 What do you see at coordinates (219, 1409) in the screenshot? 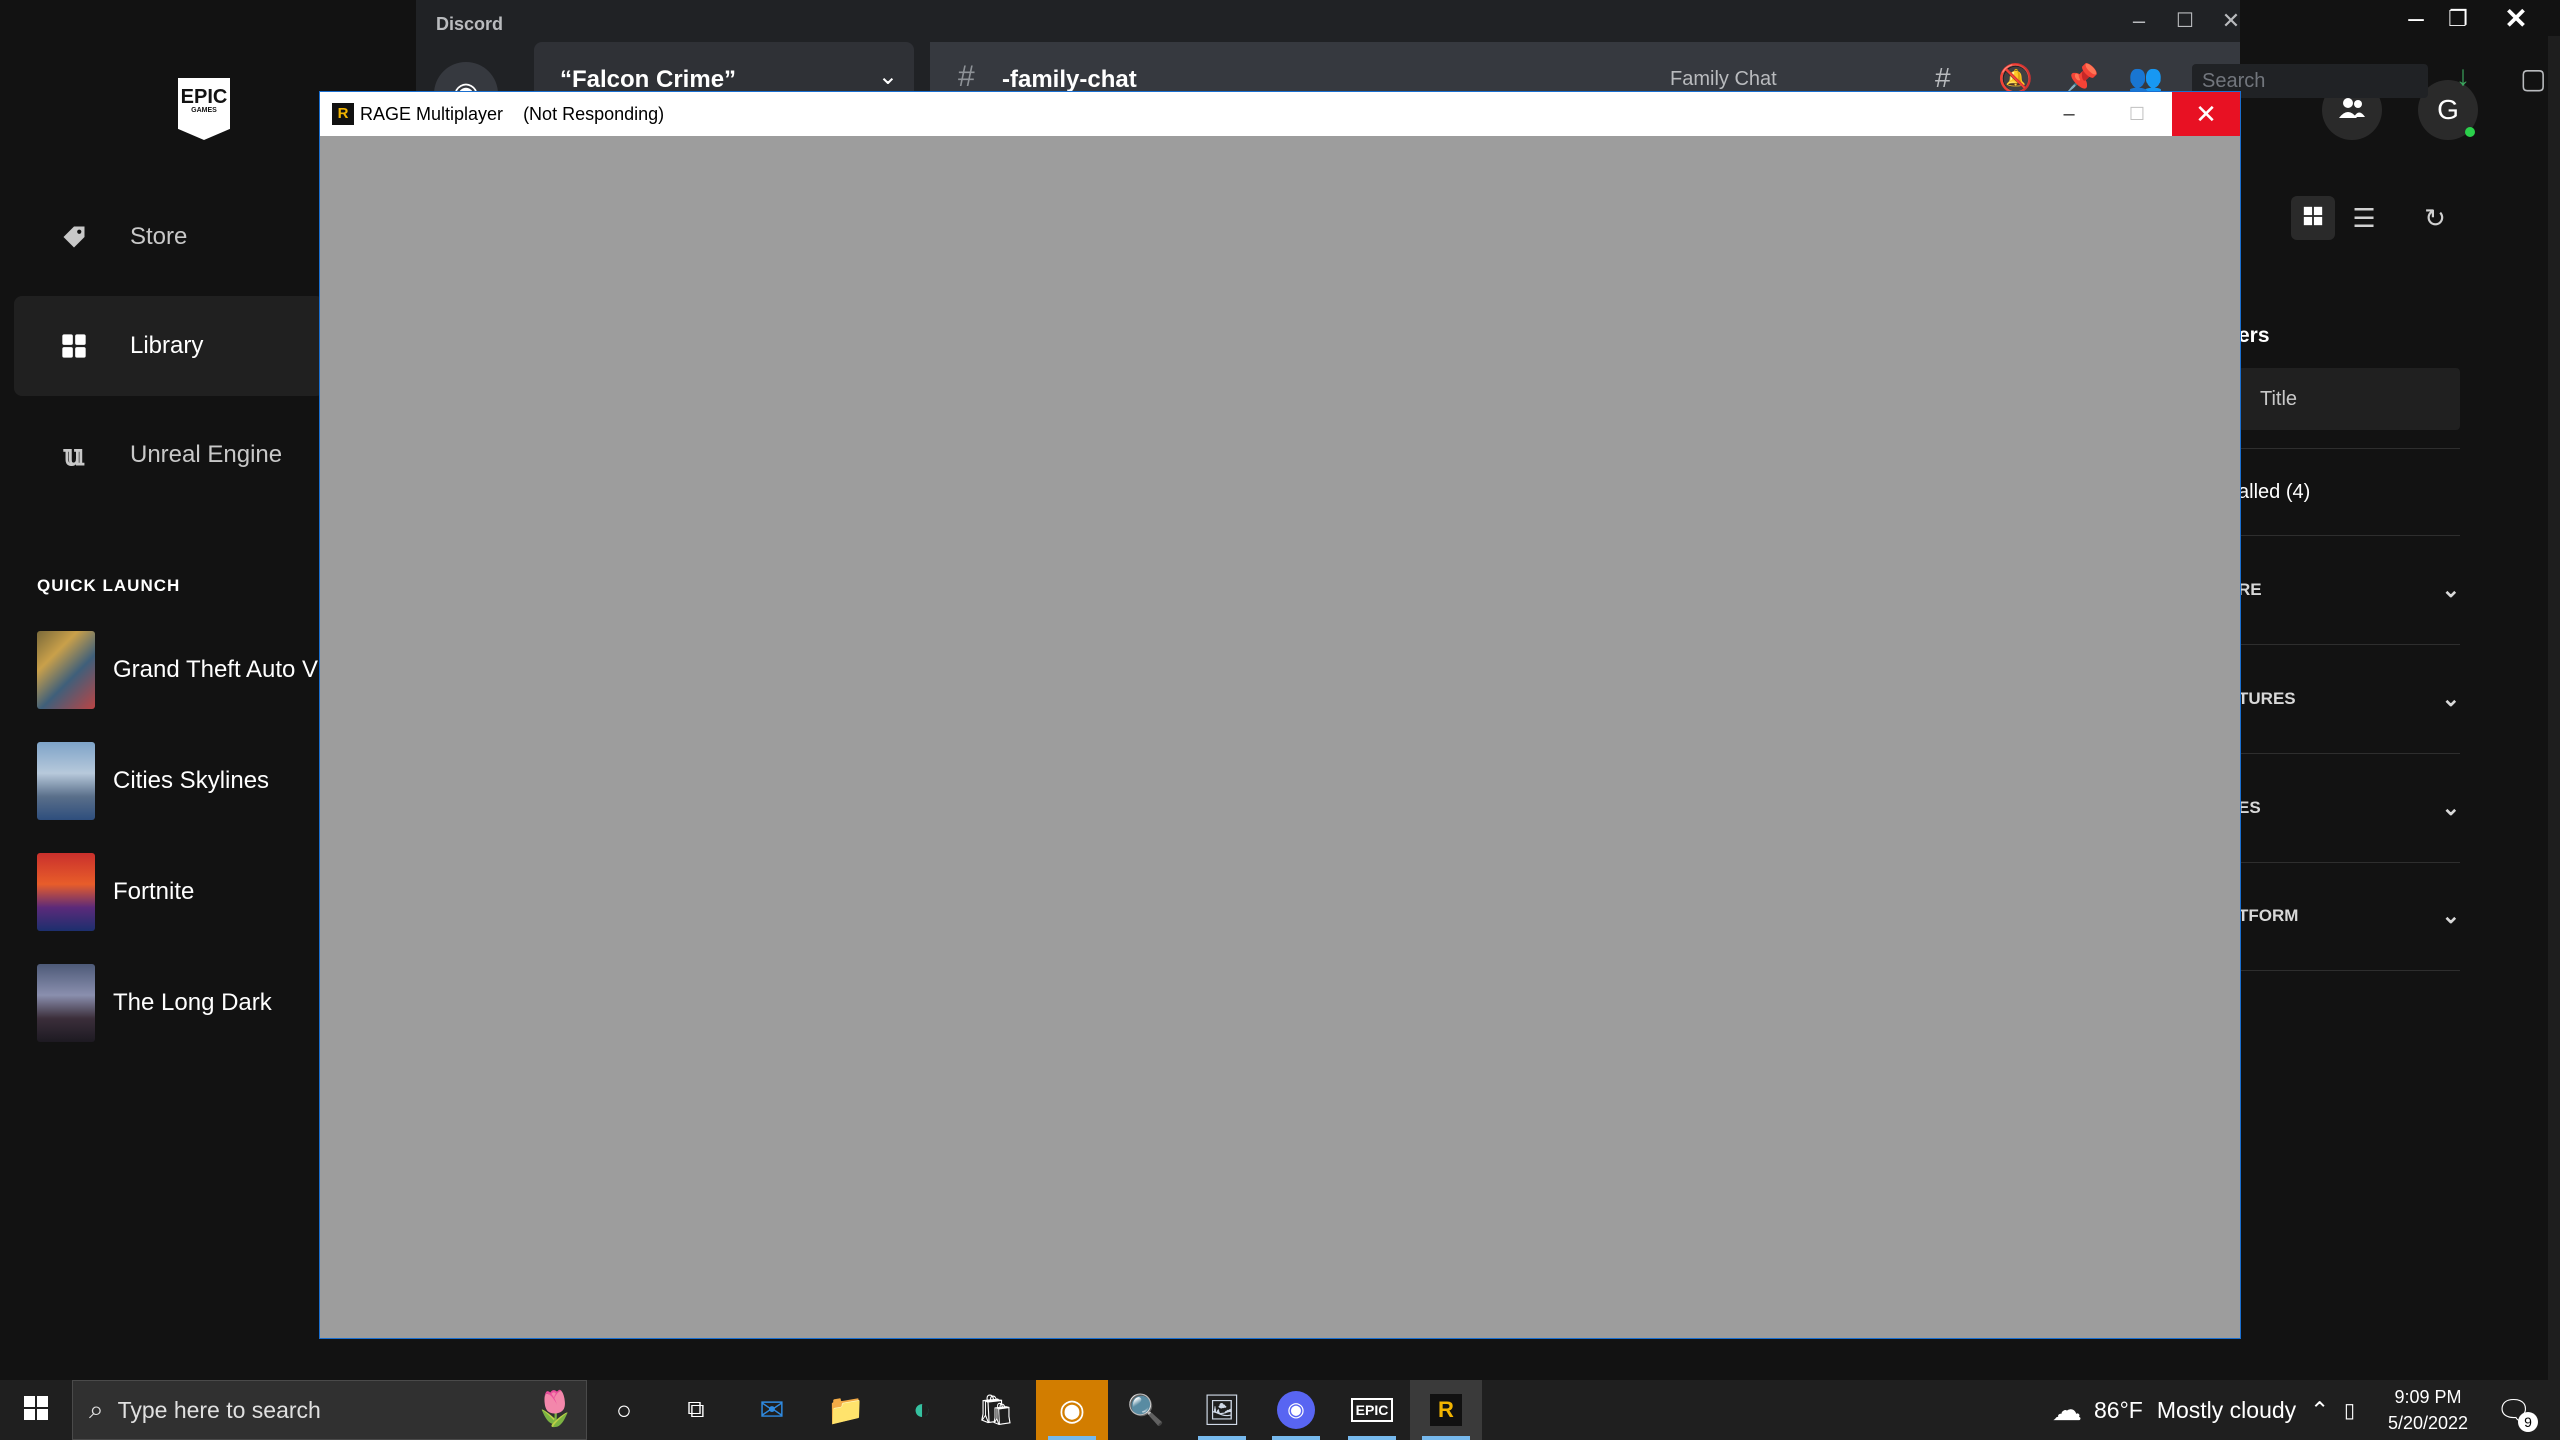
I see `taskbar-search-placeholder: Type here to search` at bounding box center [219, 1409].